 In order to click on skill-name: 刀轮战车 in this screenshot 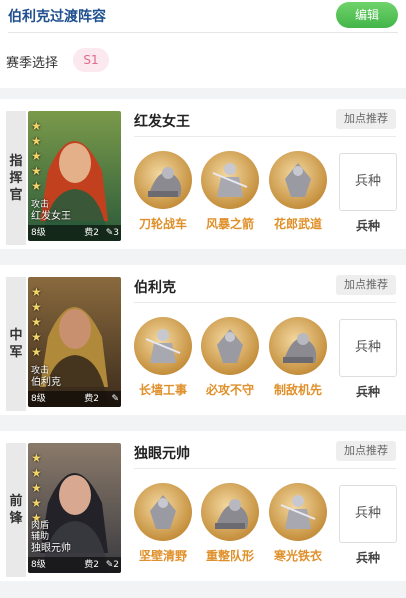, I will do `click(162, 224)`.